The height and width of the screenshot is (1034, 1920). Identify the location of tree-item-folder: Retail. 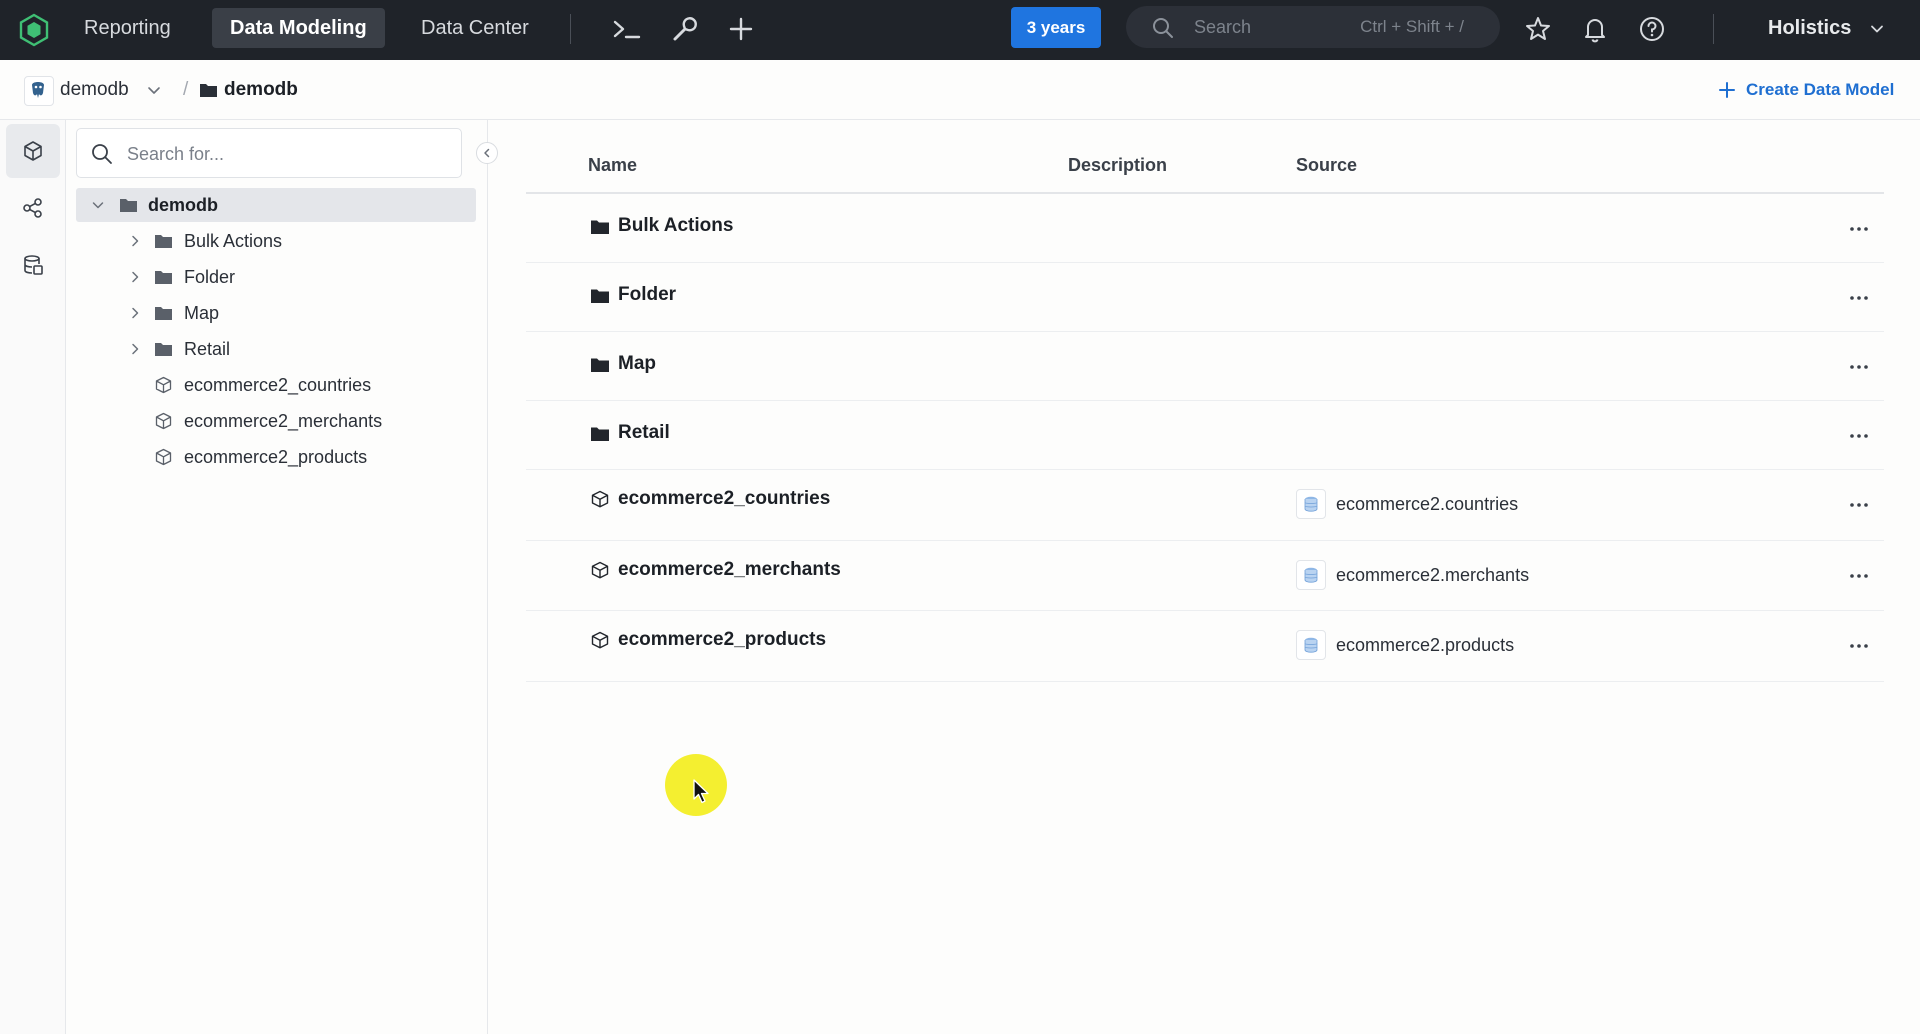
(276, 349).